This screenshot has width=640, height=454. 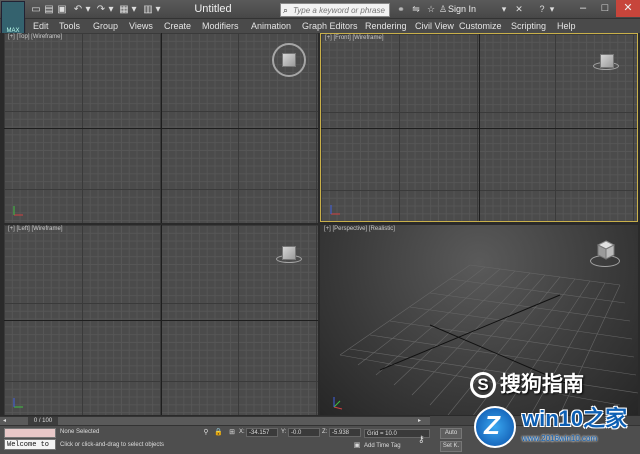 I want to click on exchange-icon: ✕, so click(x=519, y=9).